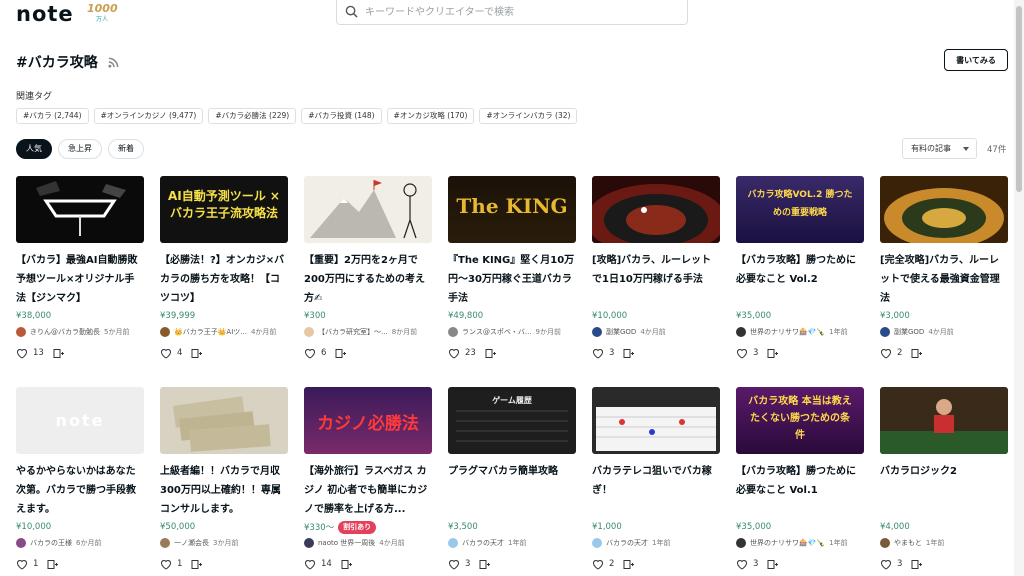  Describe the element at coordinates (80, 332) in the screenshot. I see `article-author: きりん@バカラ勤勉長 5か月前` at that location.